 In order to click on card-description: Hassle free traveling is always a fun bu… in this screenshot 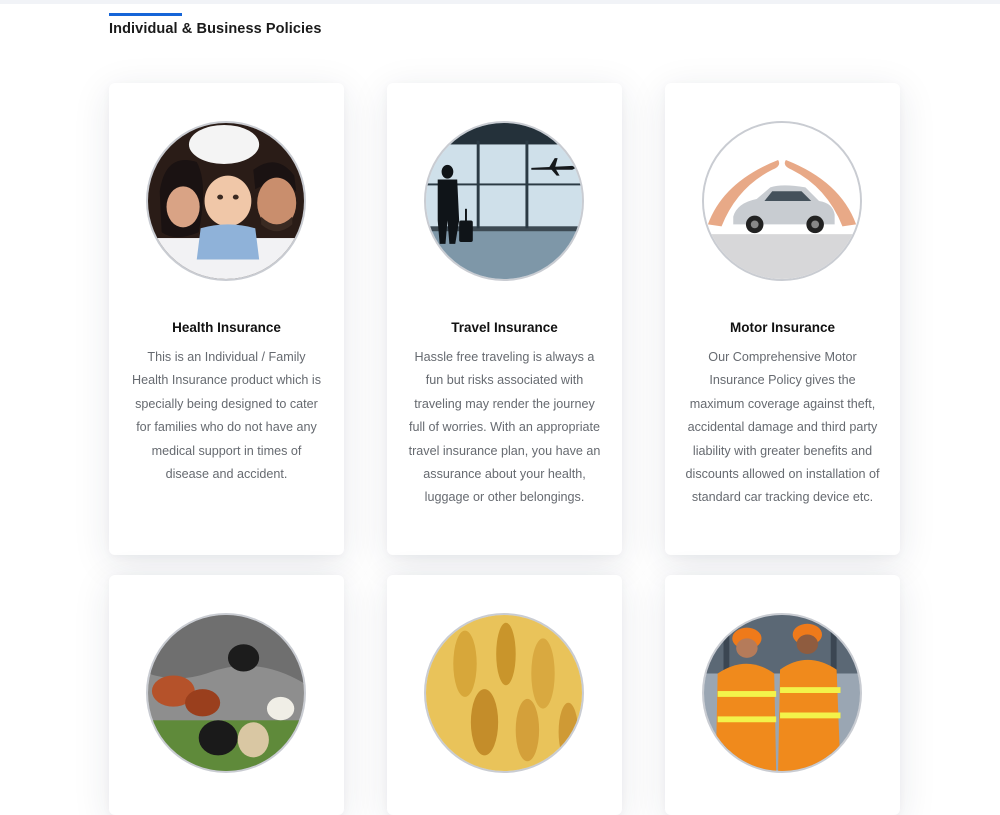, I will do `click(504, 427)`.